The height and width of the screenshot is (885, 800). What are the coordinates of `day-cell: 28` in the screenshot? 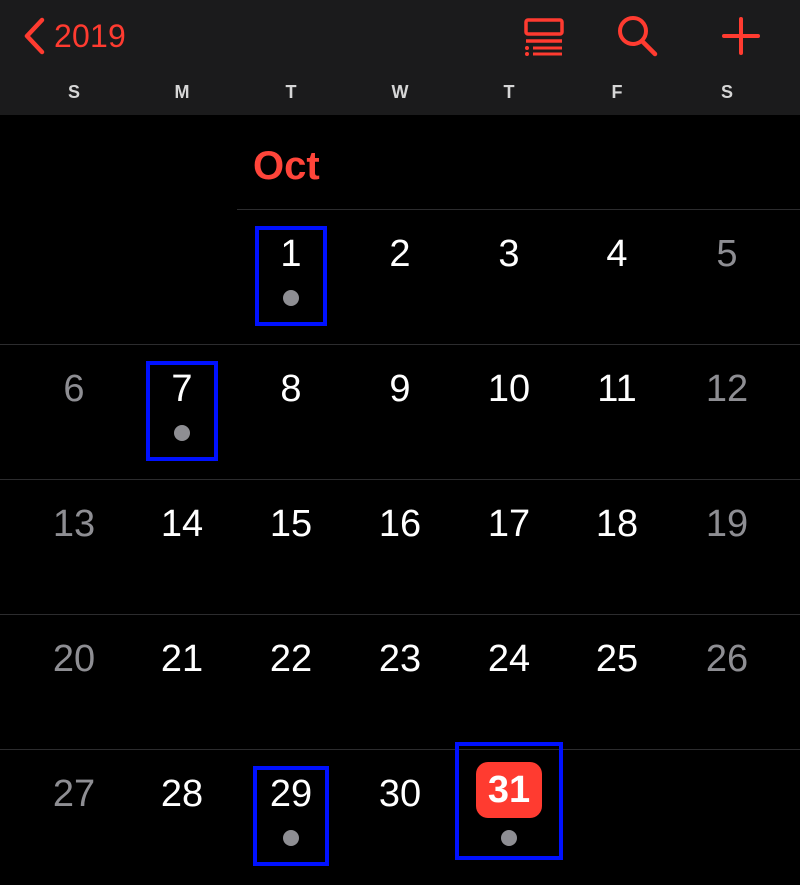 It's located at (182, 818).